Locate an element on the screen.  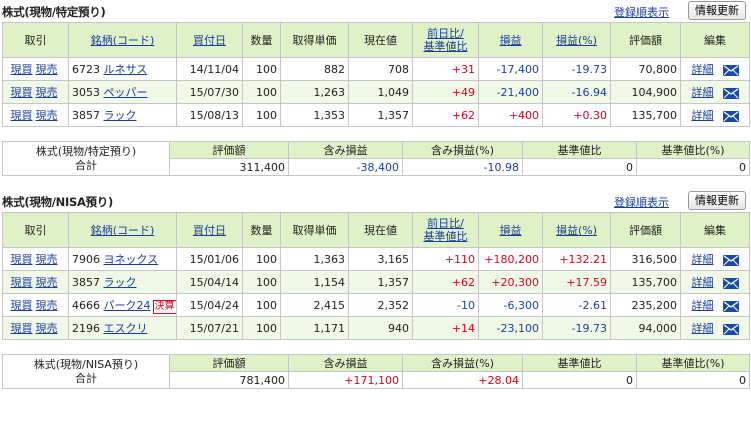
summary-base: 0 is located at coordinates (579, 167).